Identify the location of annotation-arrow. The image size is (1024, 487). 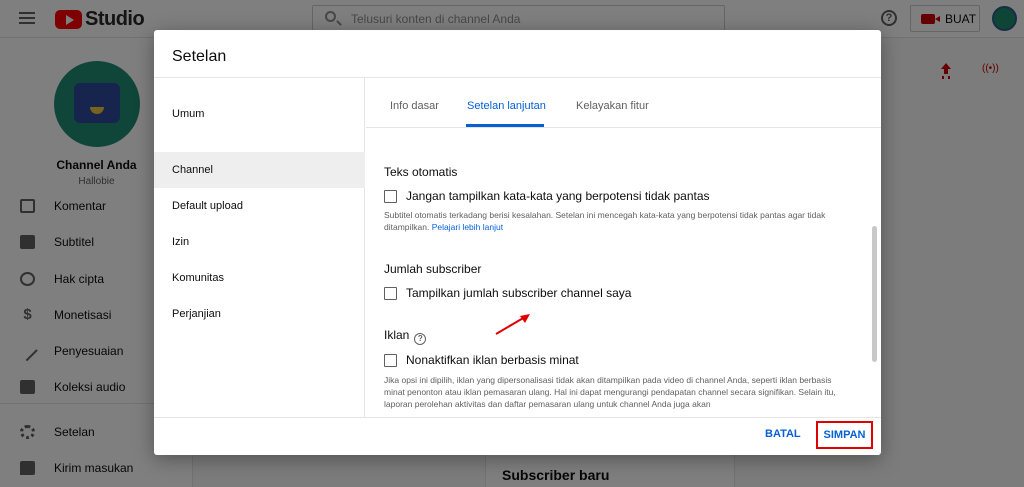
(512, 324).